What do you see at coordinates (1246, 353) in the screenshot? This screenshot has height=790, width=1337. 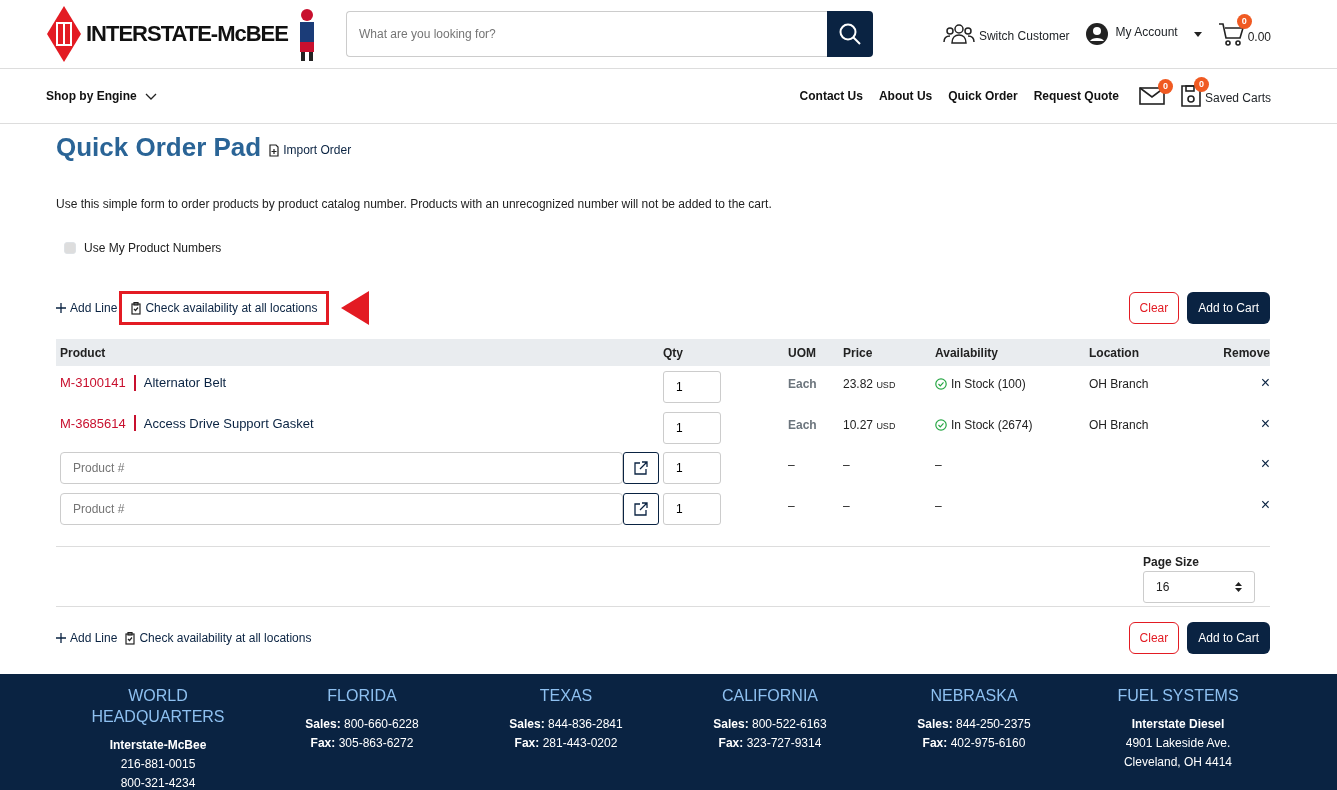 I see `column-header: Remove` at bounding box center [1246, 353].